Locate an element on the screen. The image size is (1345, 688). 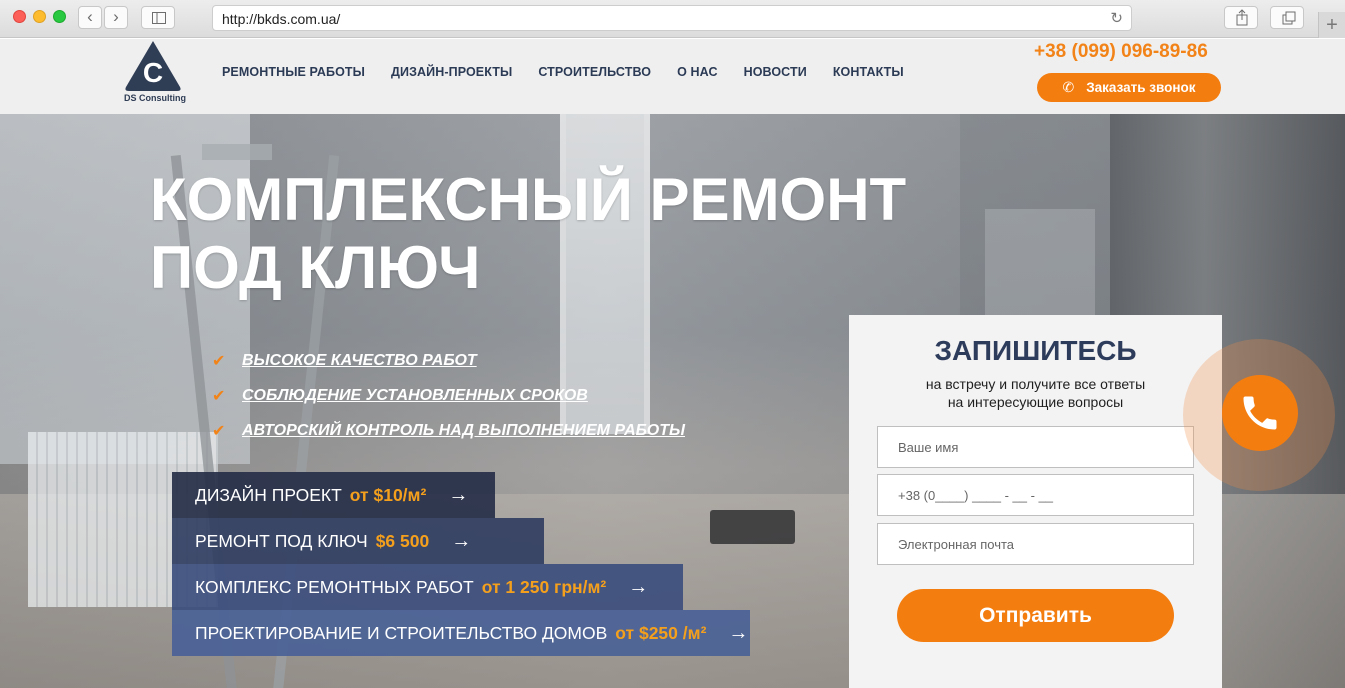
address-bar: http://bkds.com.ua/ ↻ is located at coordinates (672, 18).